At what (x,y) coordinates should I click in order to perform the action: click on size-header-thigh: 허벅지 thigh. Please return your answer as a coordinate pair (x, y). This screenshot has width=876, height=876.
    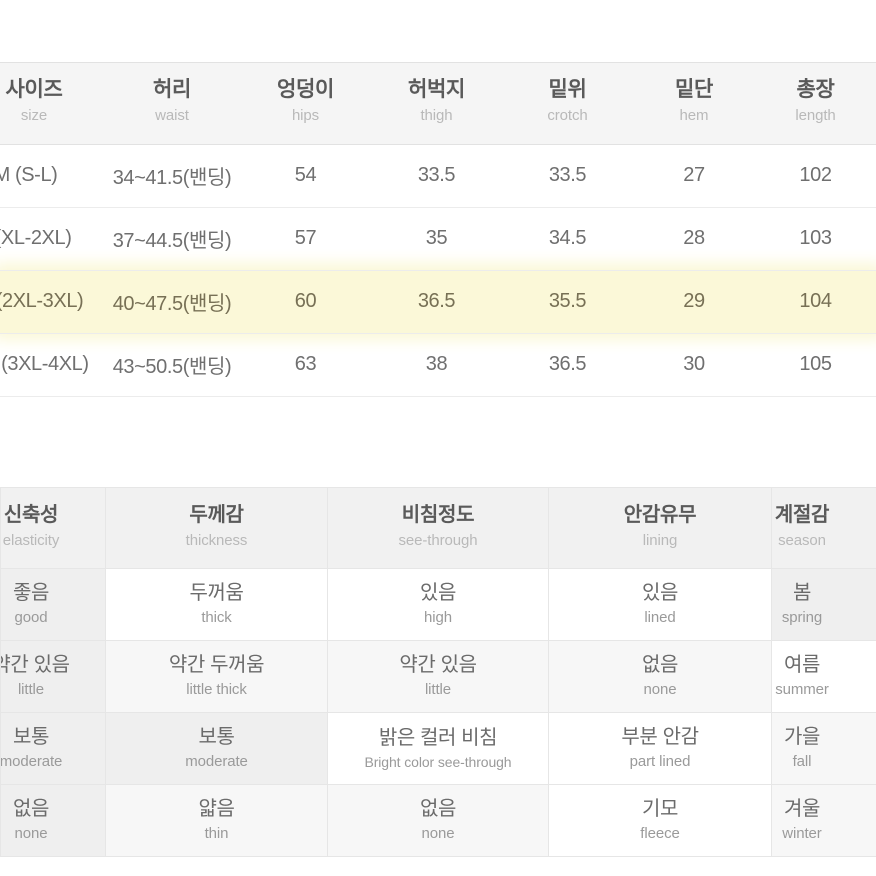
    Looking at the image, I should click on (436, 103).